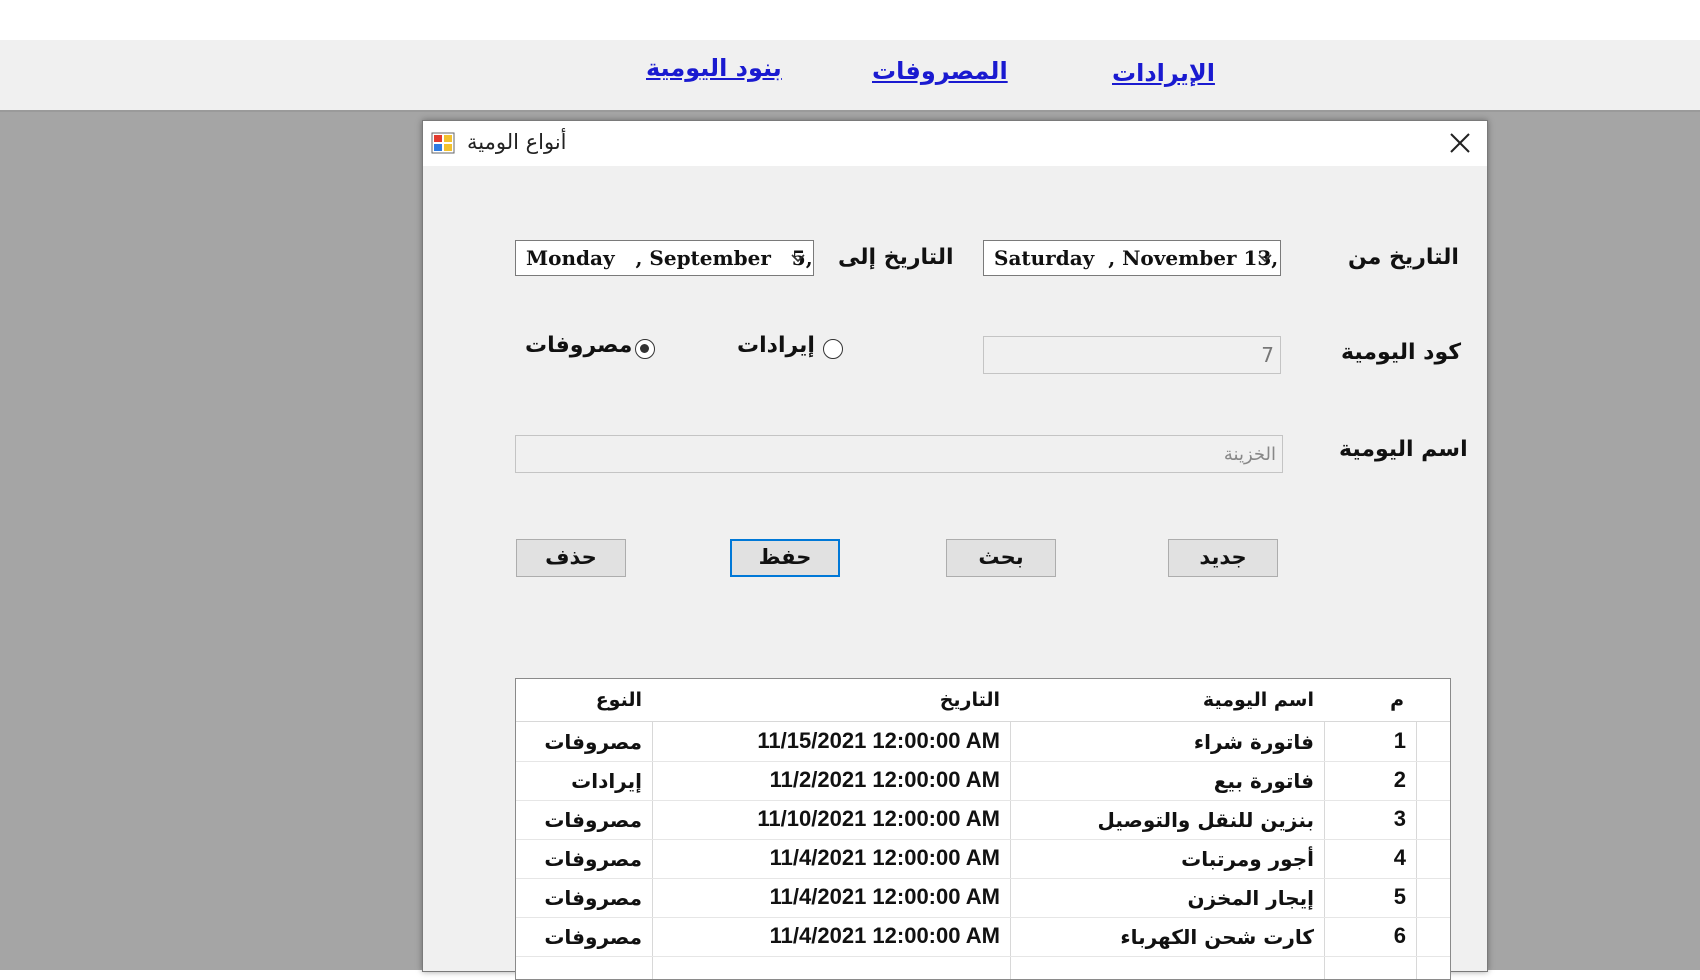 The image size is (1700, 980). I want to click on save-button: حفظ, so click(785, 558).